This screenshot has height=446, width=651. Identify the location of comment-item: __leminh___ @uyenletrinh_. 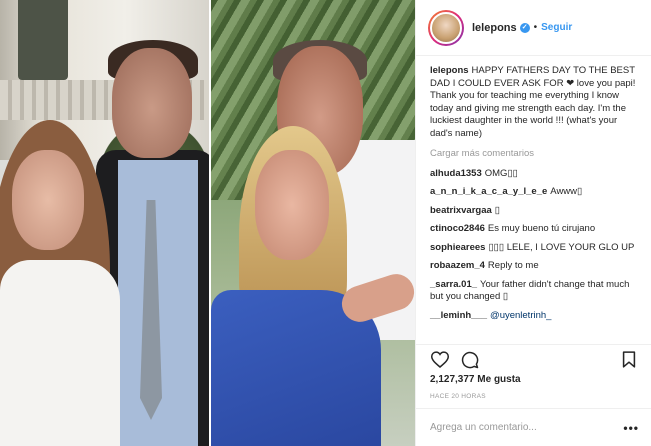
(534, 316).